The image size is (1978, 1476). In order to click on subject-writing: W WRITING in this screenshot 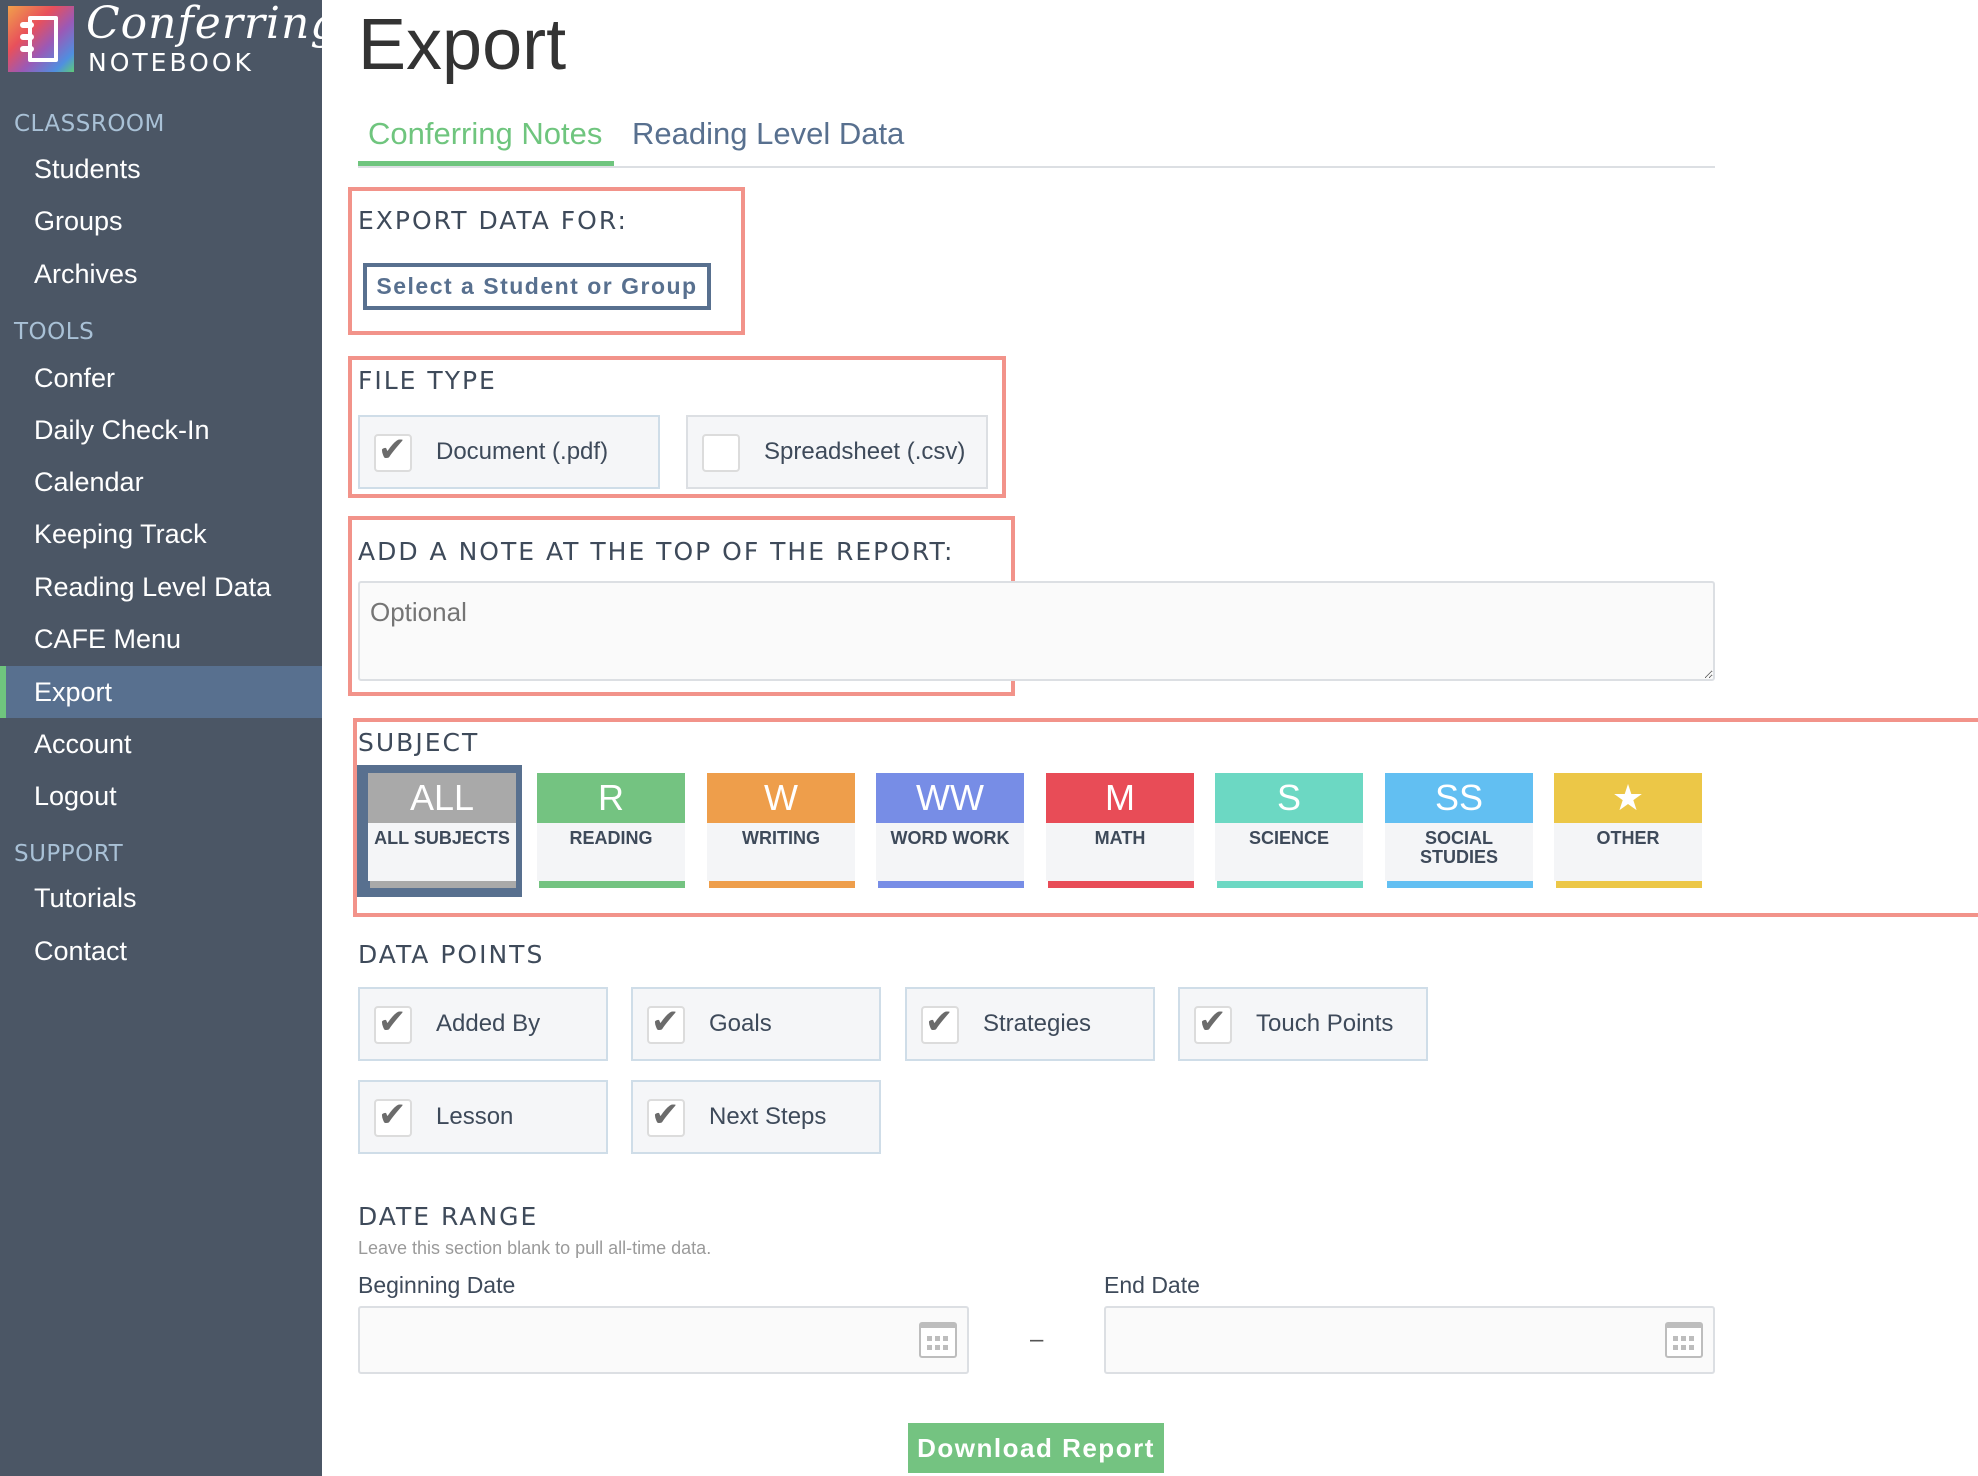, I will do `click(781, 830)`.